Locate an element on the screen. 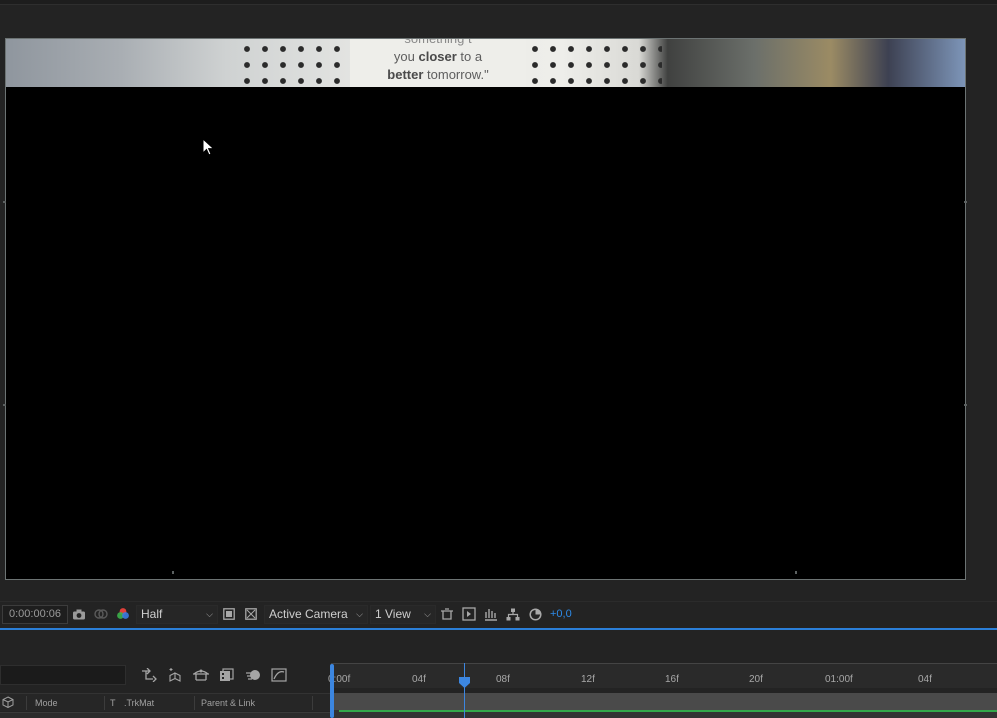  mode-column-header: Mode is located at coordinates (46, 703).